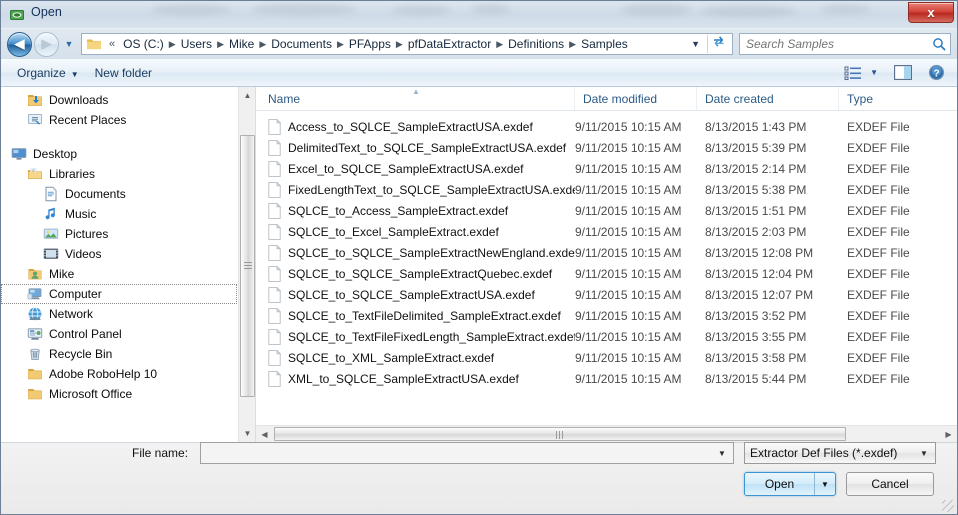 Image resolution: width=958 pixels, height=515 pixels. I want to click on back-button: ◀, so click(19, 44).